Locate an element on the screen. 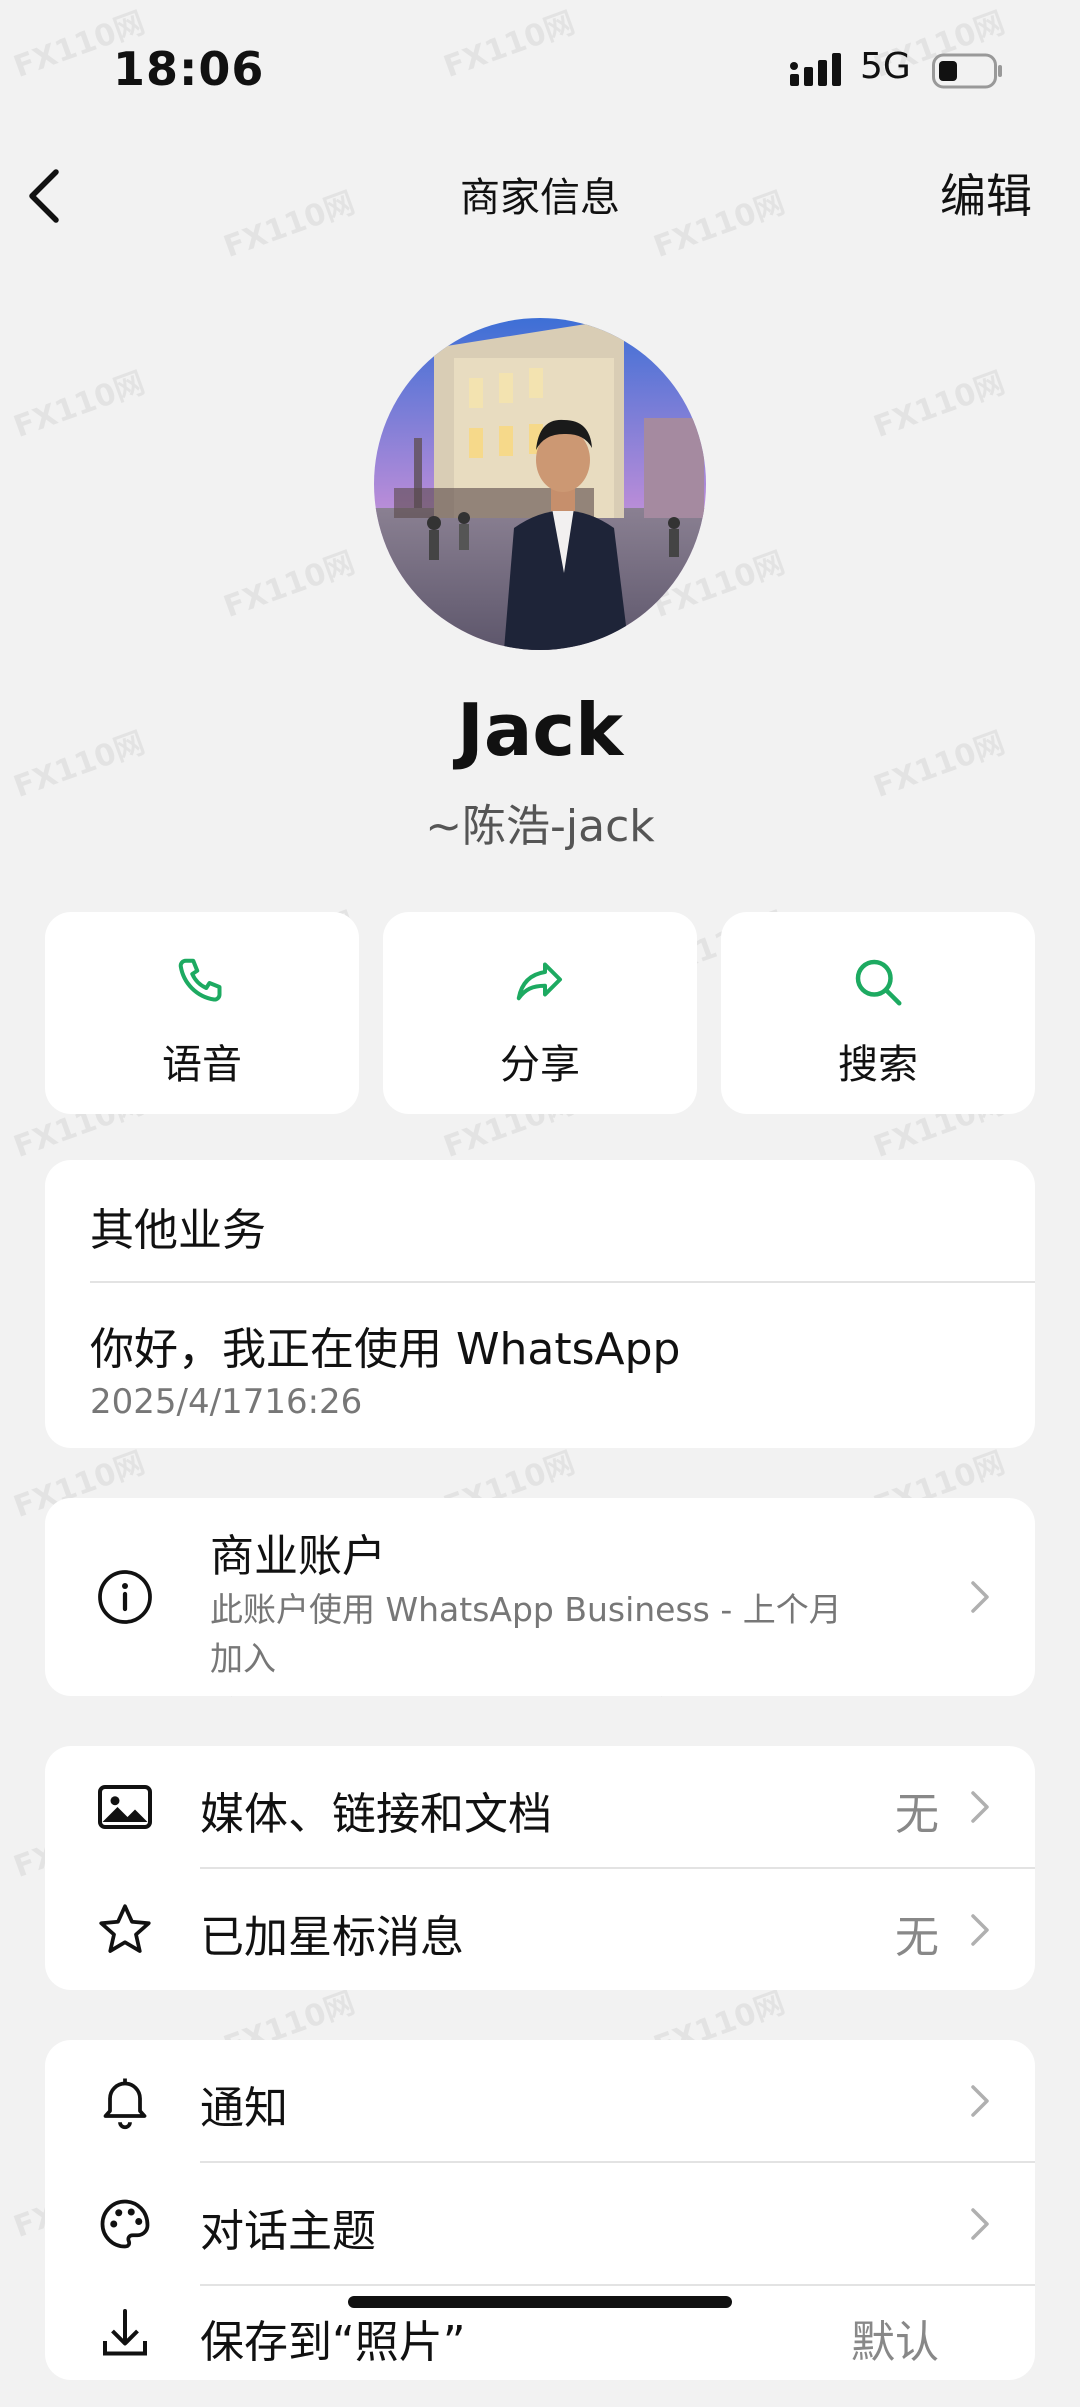 This screenshot has width=1080, height=2407. battery-icon is located at coordinates (967, 71).